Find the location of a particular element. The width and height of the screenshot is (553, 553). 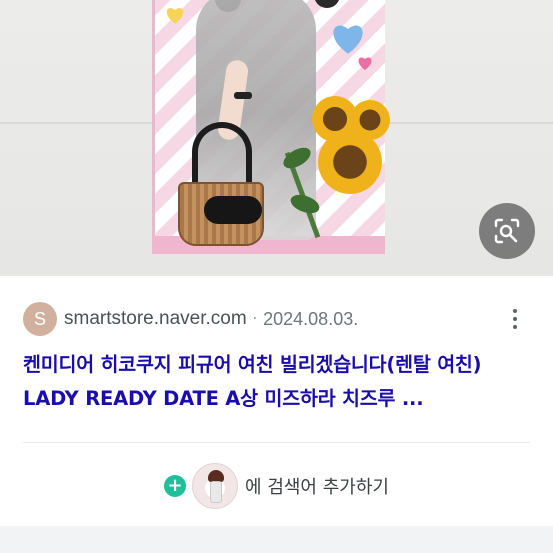

more-options-button is located at coordinates (515, 319).